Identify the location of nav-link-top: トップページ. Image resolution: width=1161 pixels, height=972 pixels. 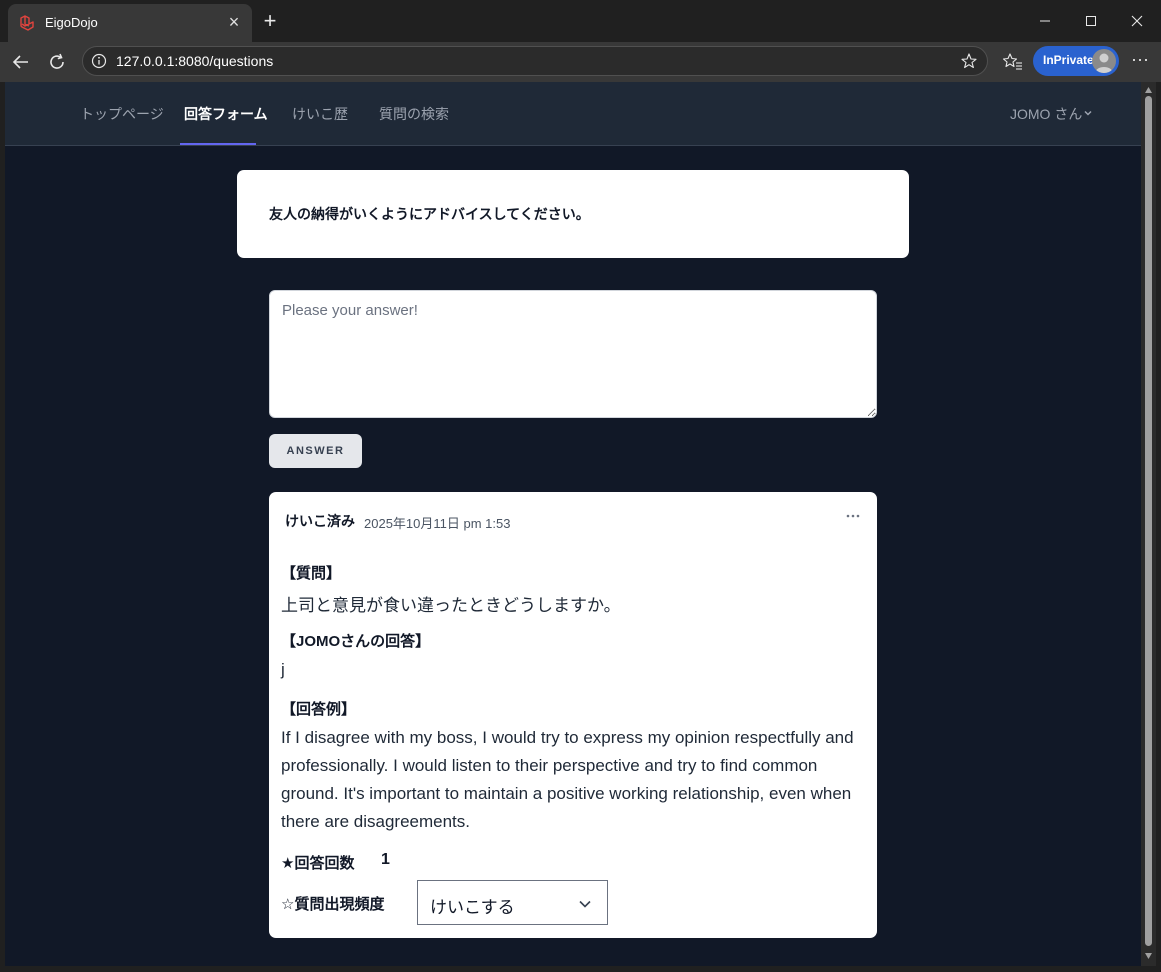
(122, 114).